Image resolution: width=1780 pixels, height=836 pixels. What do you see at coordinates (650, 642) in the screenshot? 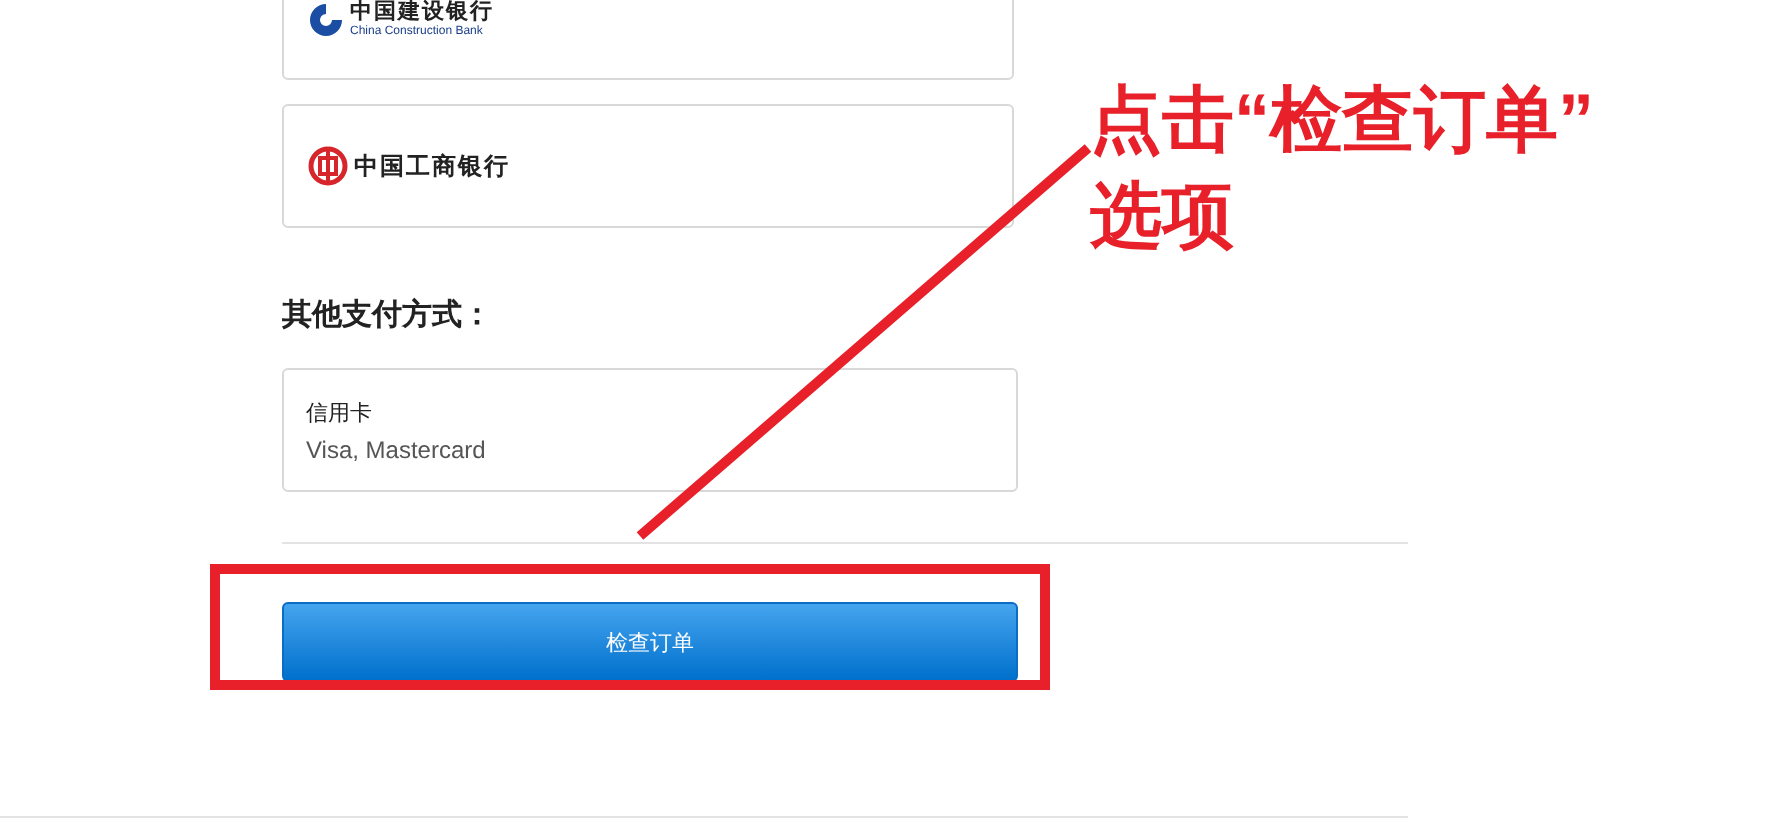
I see `review-order-button: 检查订单` at bounding box center [650, 642].